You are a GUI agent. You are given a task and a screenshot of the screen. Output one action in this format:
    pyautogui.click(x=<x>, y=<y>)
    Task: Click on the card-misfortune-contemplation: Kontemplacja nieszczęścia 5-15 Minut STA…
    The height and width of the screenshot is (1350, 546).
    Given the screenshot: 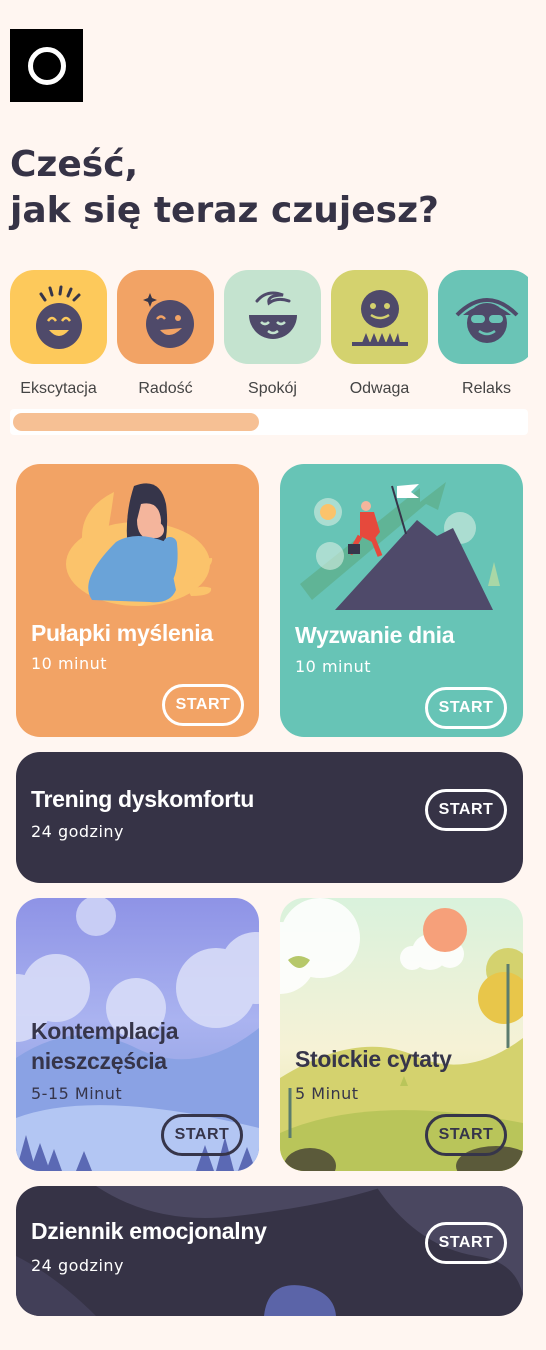 What is the action you would take?
    pyautogui.click(x=137, y=1034)
    